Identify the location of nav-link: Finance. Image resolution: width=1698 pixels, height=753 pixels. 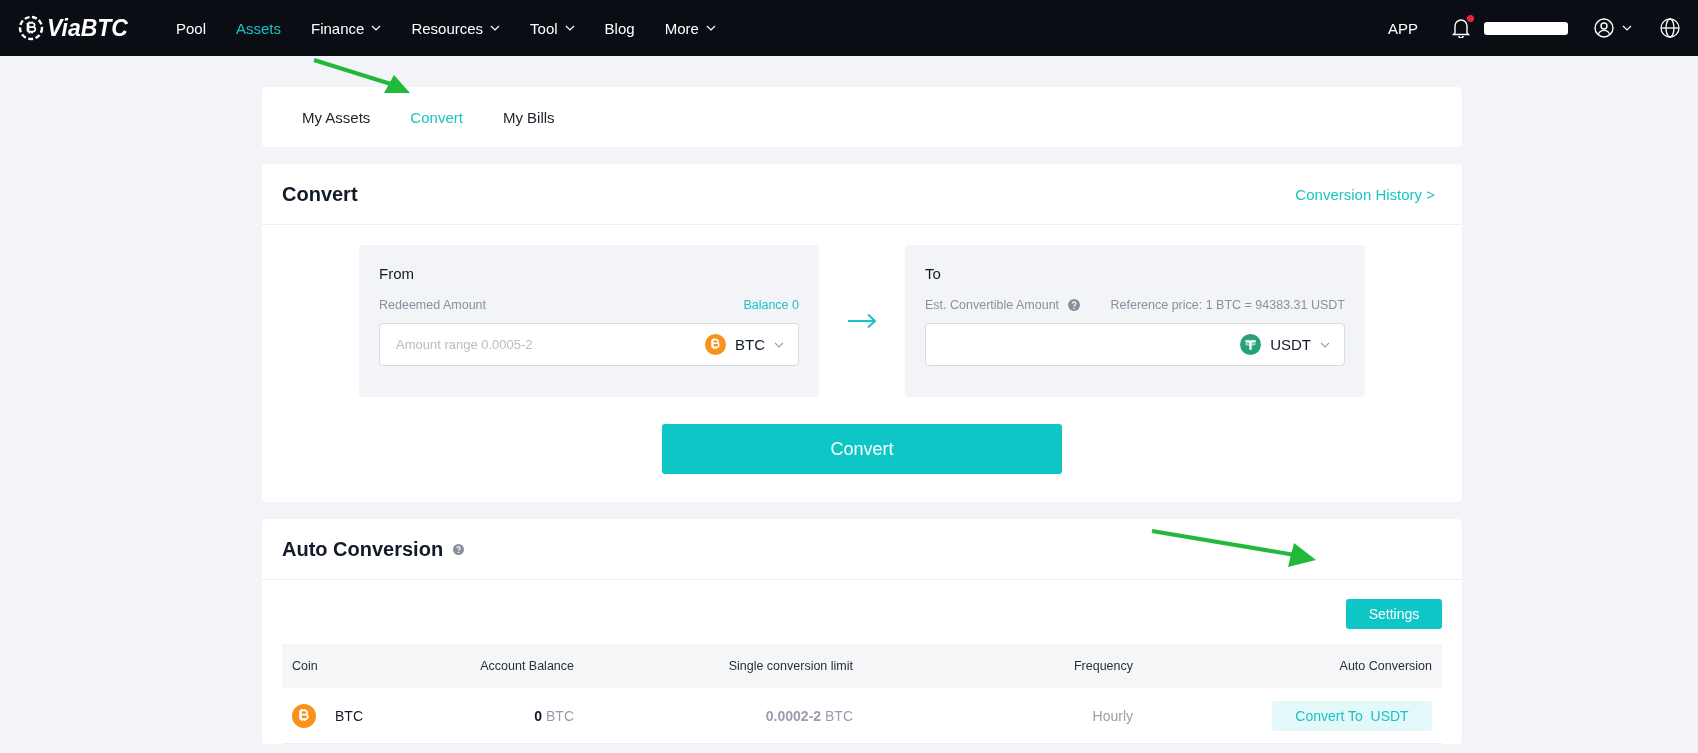
(346, 28).